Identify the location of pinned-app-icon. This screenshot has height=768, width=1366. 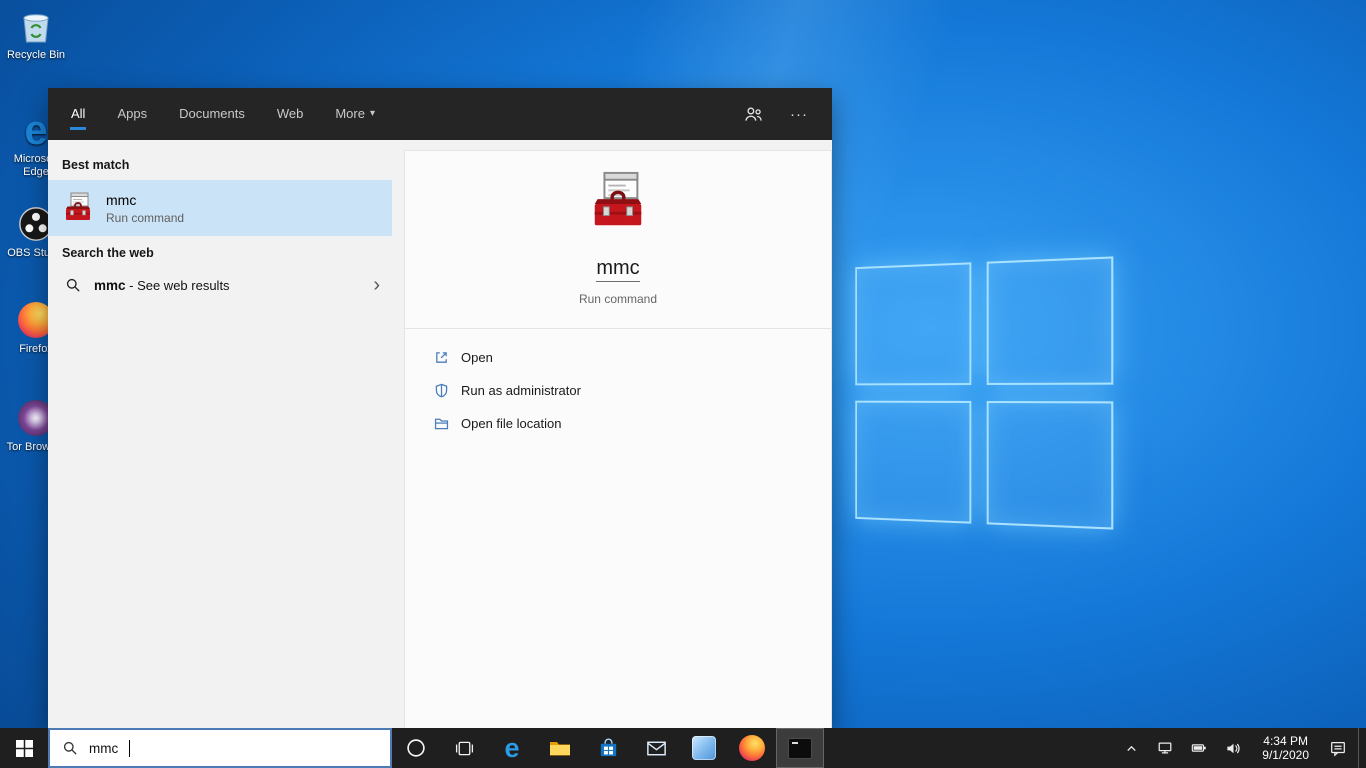
(704, 748).